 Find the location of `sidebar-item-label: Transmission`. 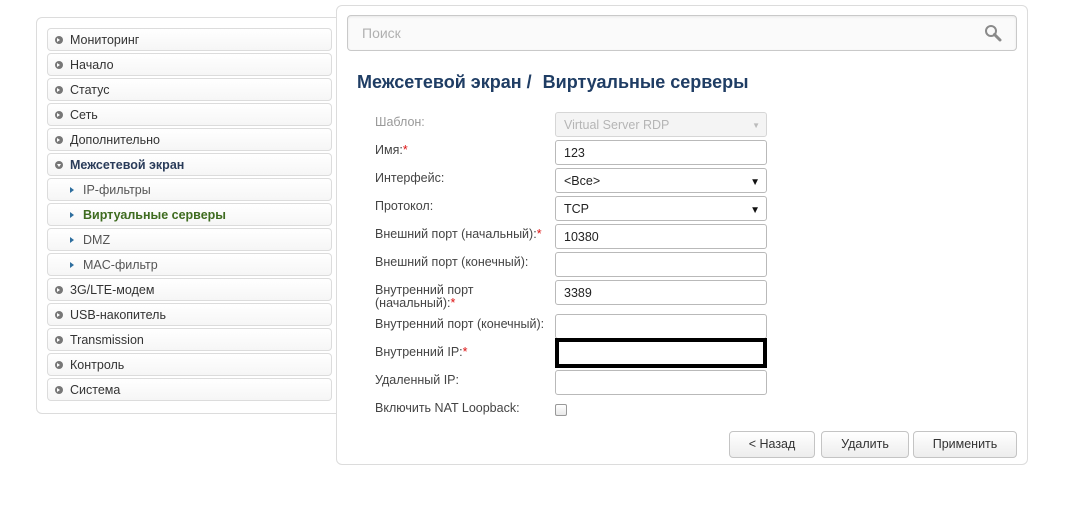

sidebar-item-label: Transmission is located at coordinates (107, 339).